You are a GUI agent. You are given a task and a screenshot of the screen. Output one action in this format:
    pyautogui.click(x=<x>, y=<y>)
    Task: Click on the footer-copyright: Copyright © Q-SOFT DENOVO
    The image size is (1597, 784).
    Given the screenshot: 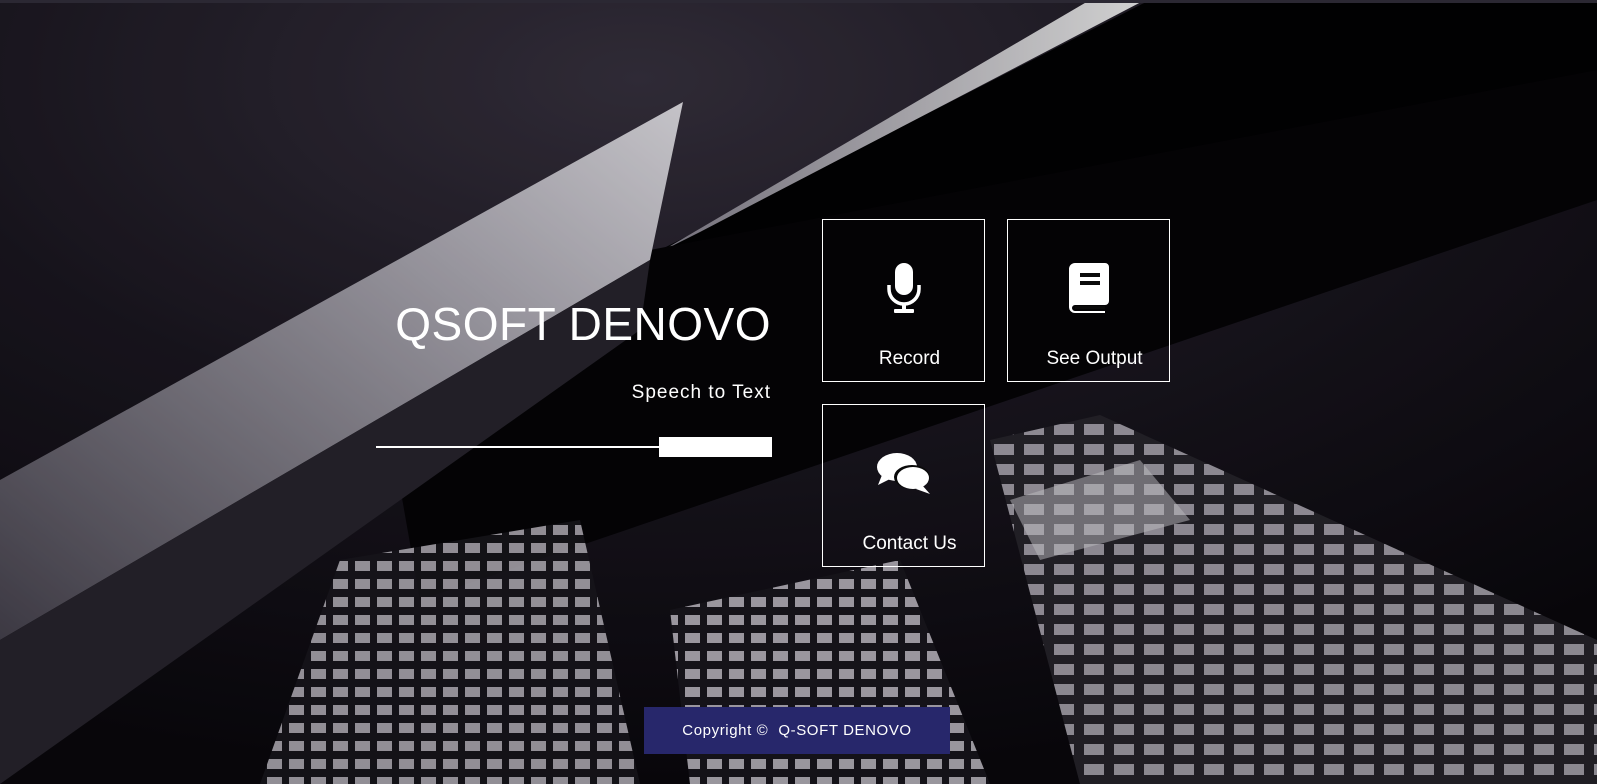 What is the action you would take?
    pyautogui.click(x=797, y=730)
    